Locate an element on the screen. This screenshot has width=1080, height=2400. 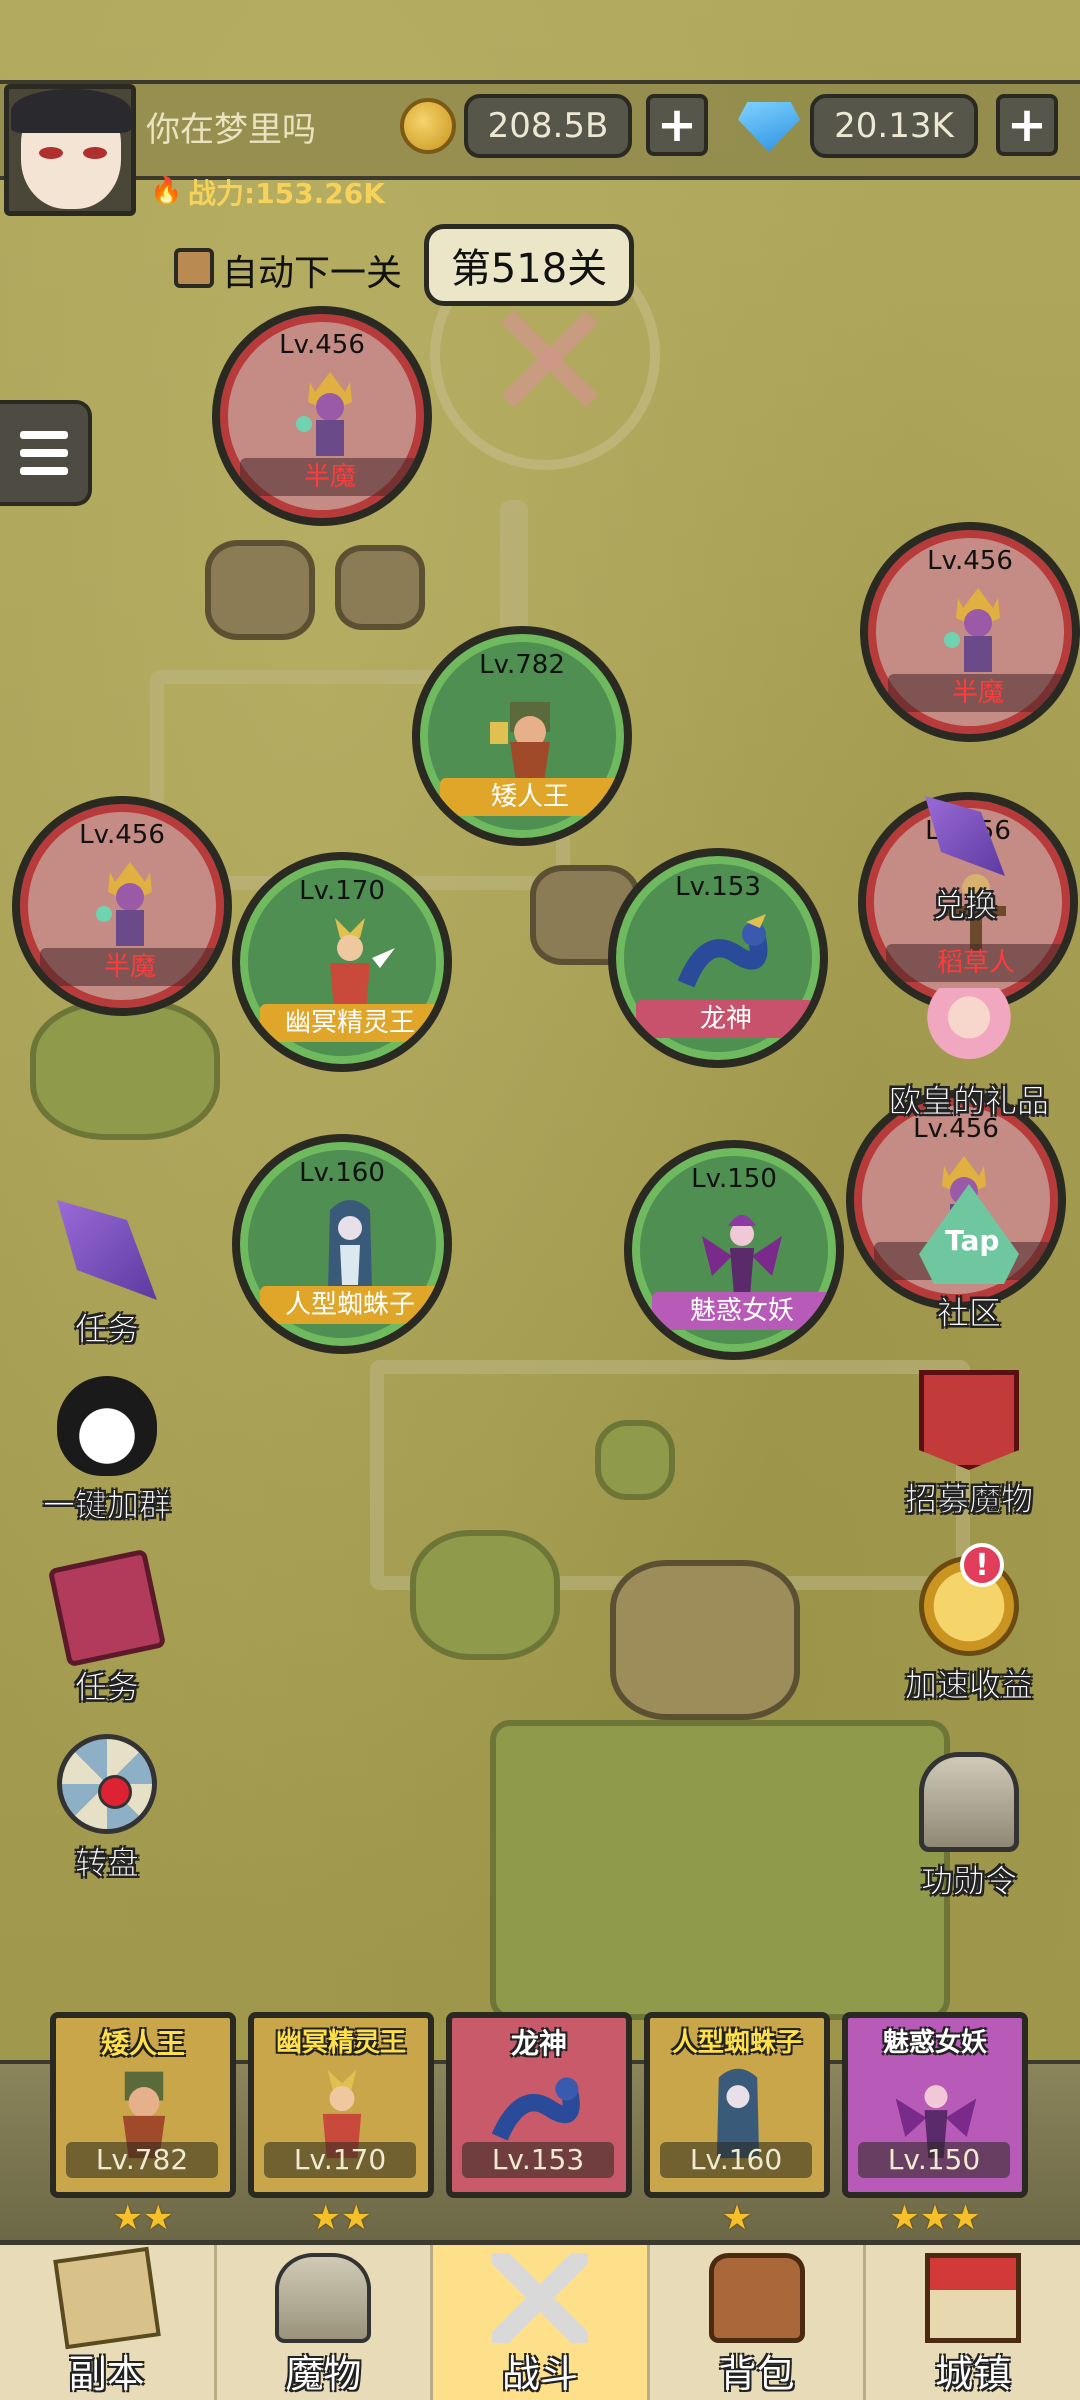
node-level: Lv.782 is located at coordinates (522, 665).